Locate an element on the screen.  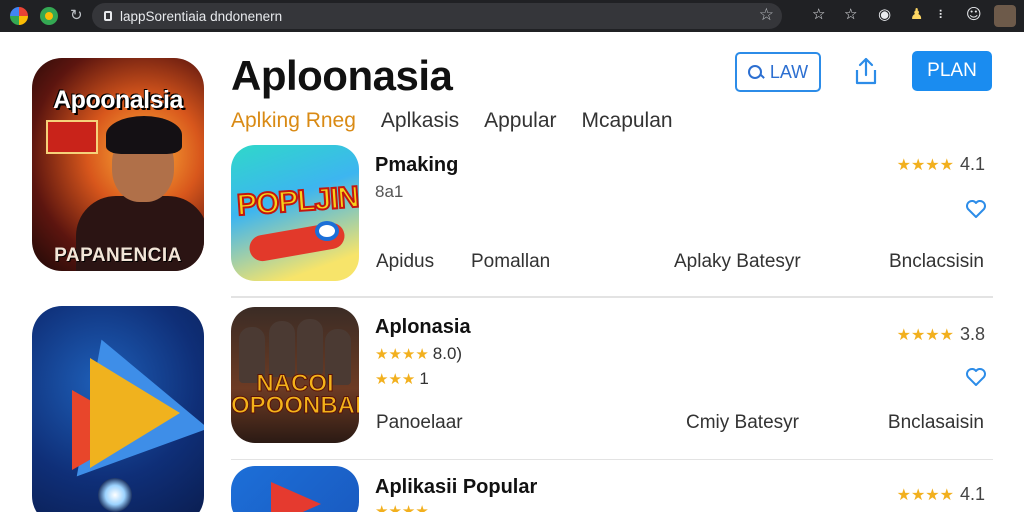
app-rating: ★★★★ 3.8 is located at coordinates (941, 334).